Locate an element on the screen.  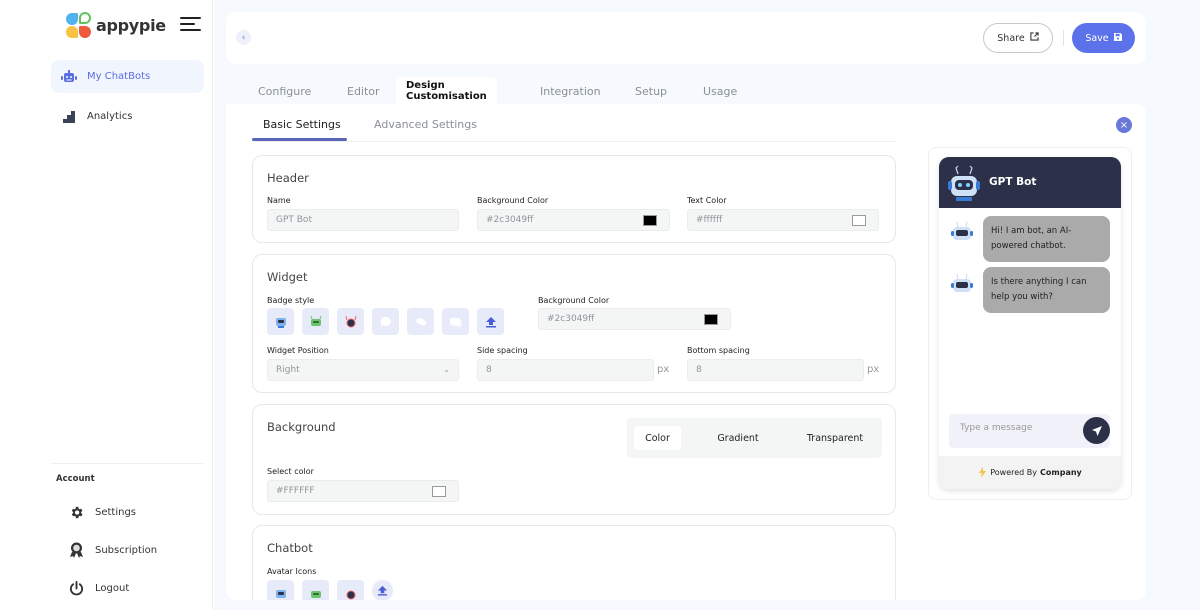
appypie-logo-icon is located at coordinates (79, 25).